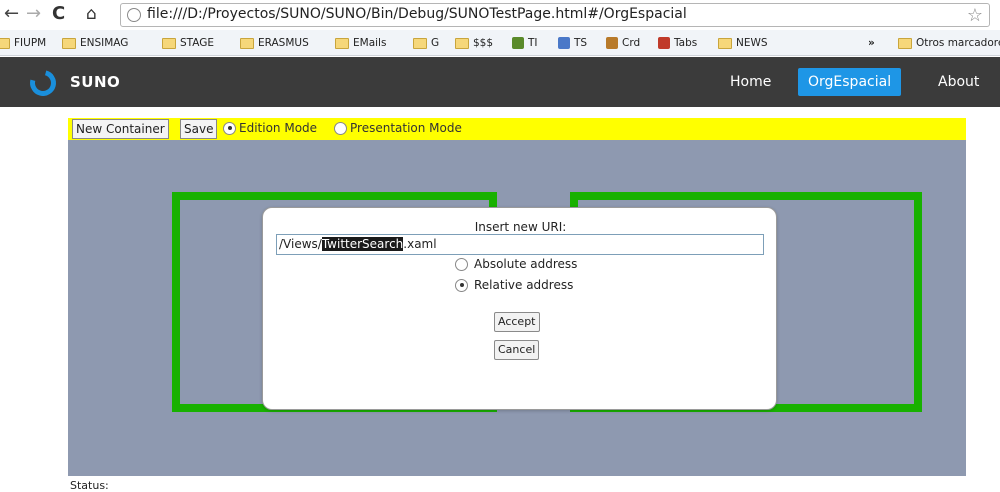  I want to click on bookmark-label: Otros marcadores, so click(958, 43).